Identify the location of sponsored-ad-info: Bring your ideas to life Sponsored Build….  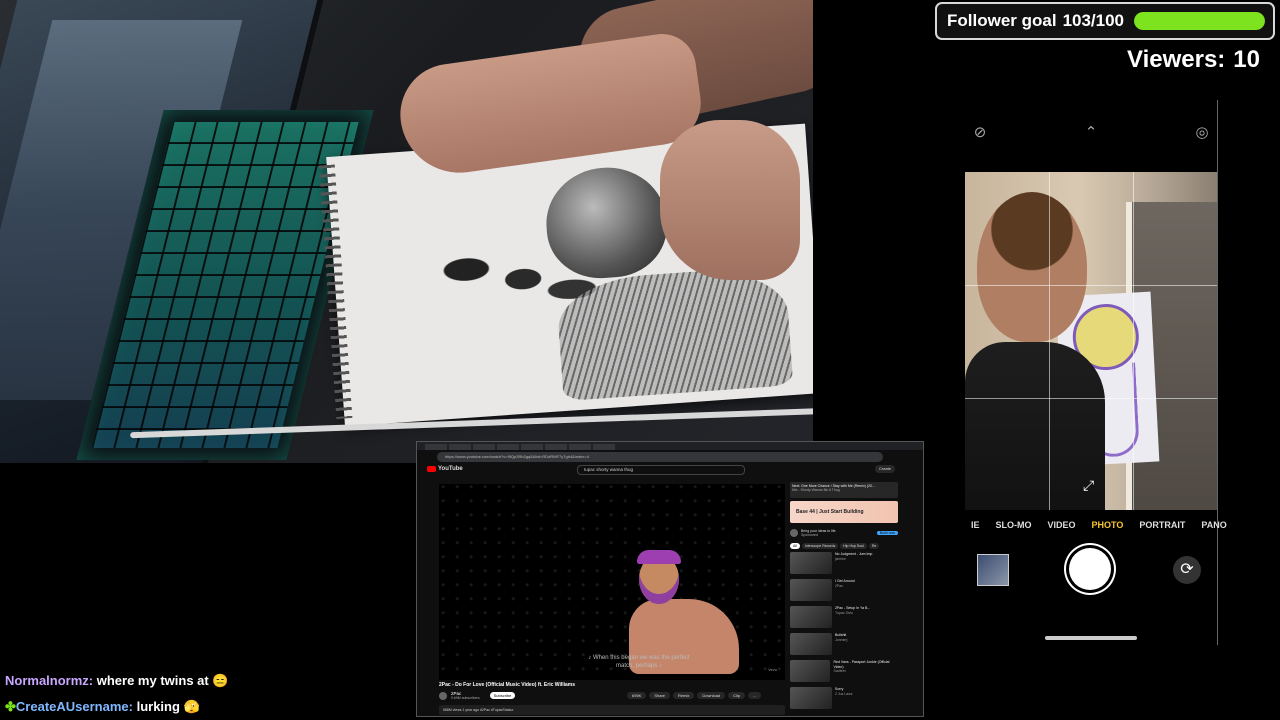
(844, 533).